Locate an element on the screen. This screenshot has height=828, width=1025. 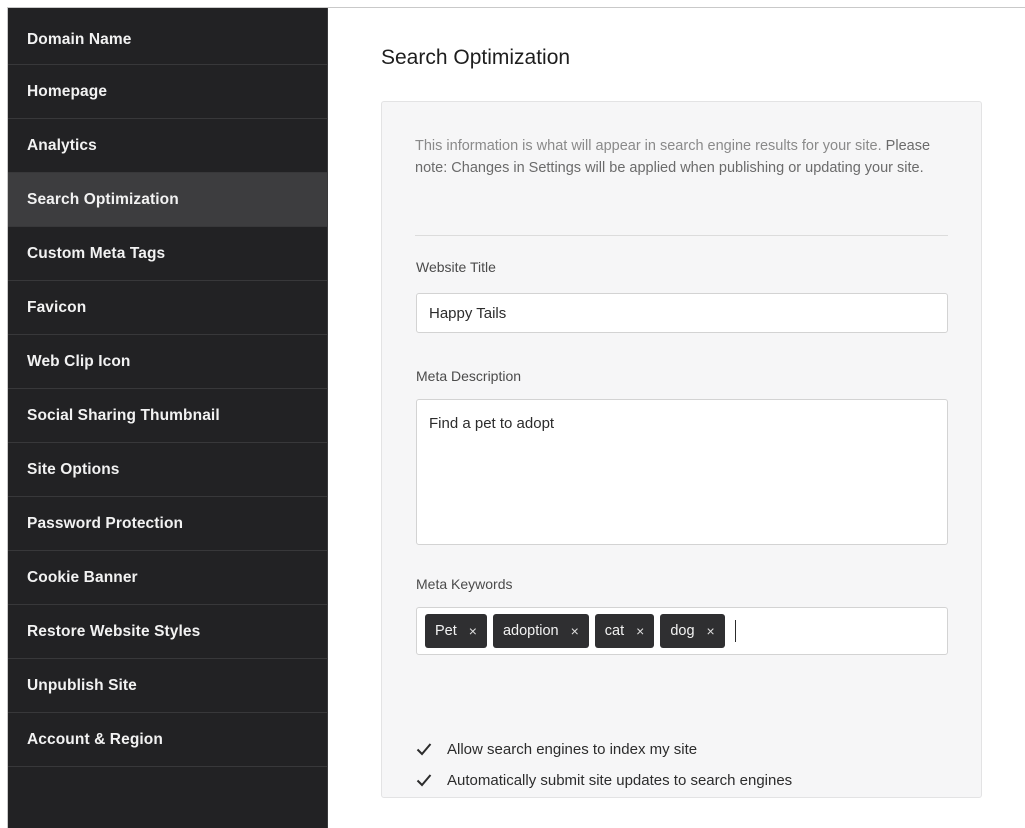
website-title-label: Website Title is located at coordinates (456, 267).